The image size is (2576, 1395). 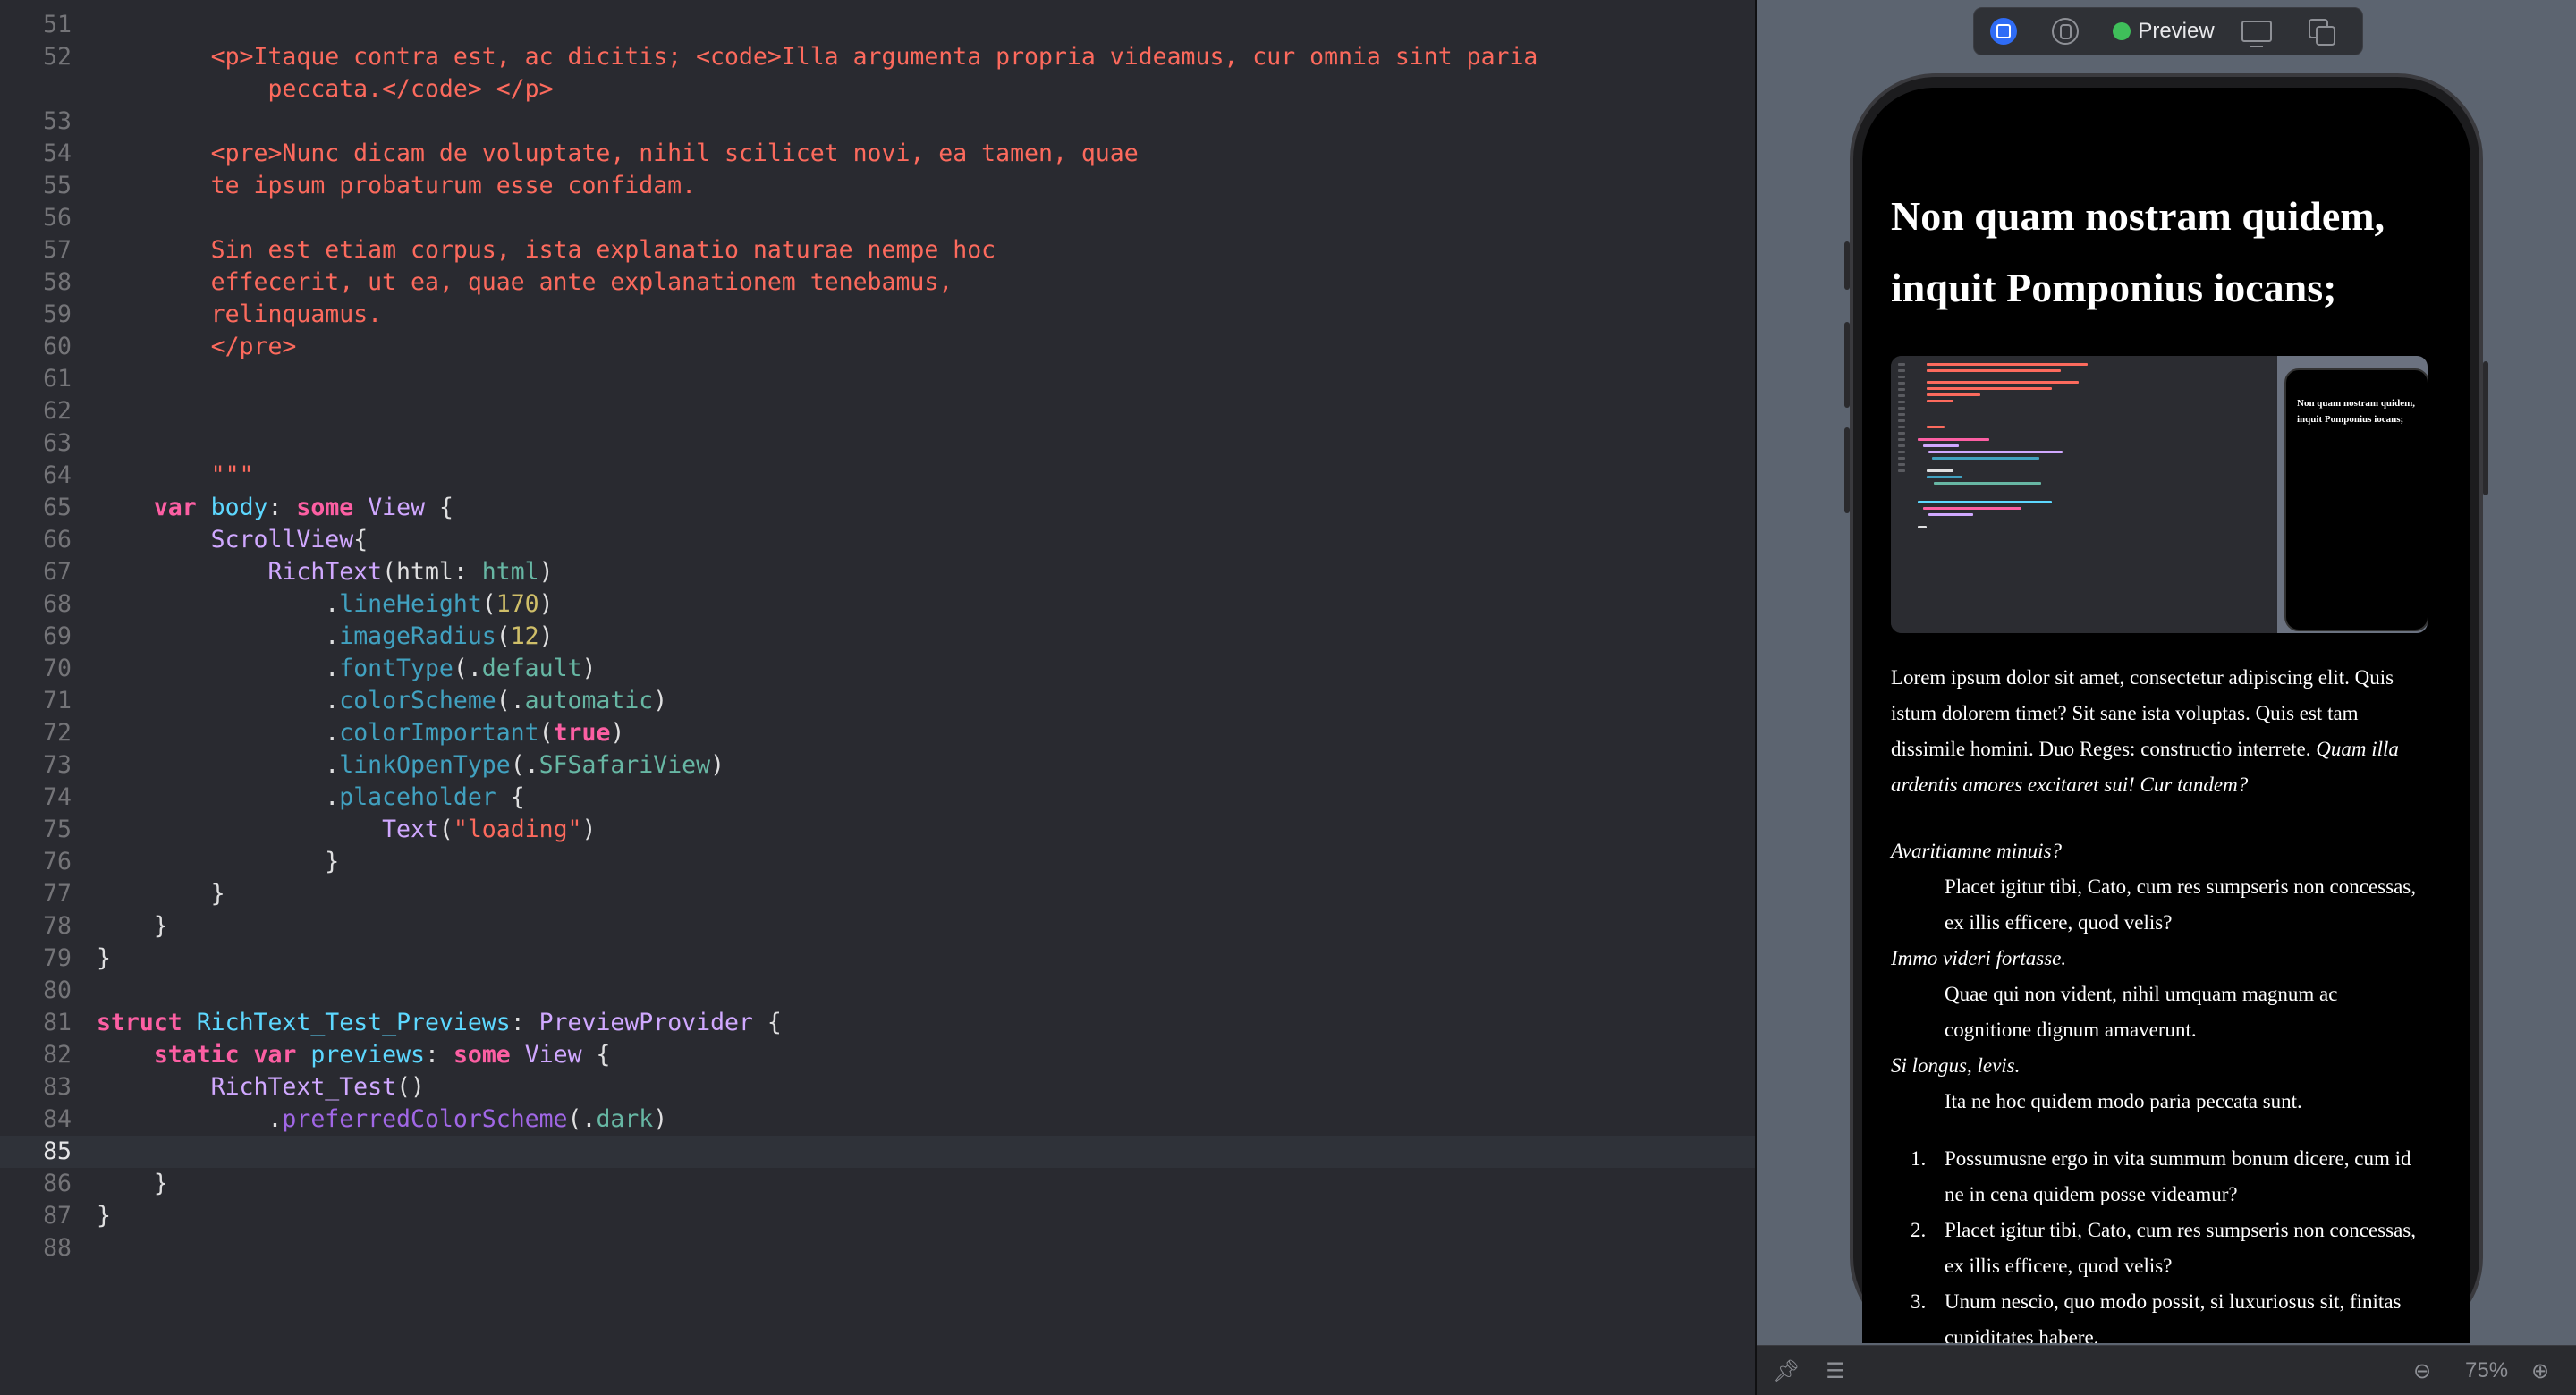 What do you see at coordinates (482, 1055) in the screenshot?
I see `code-token: some` at bounding box center [482, 1055].